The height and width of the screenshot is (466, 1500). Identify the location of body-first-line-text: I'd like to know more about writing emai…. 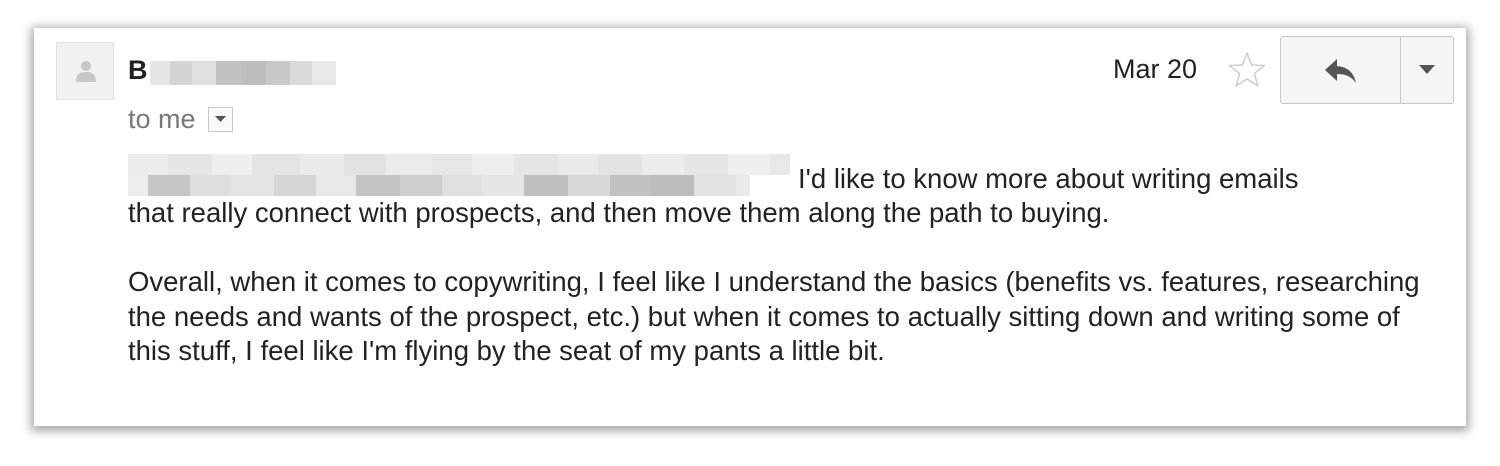
(1048, 178).